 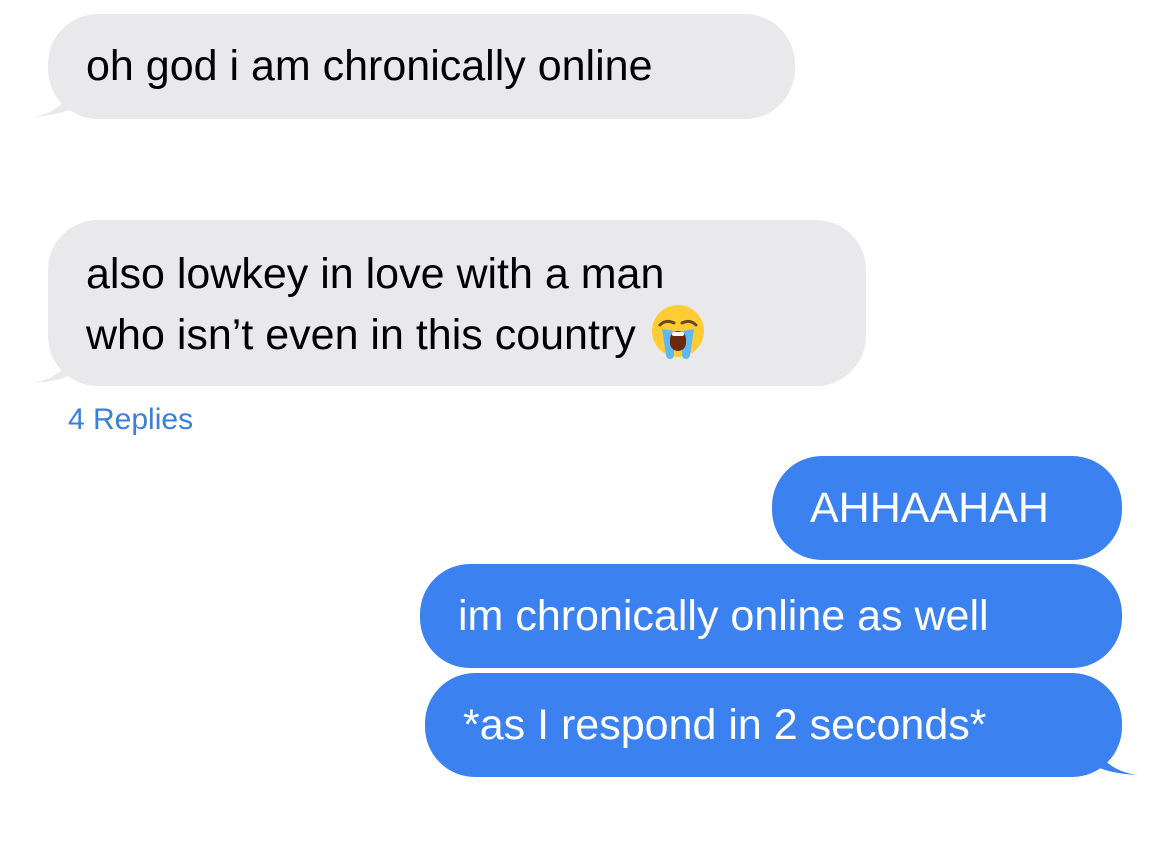 I want to click on sent-message-bubble: AHHAAHAH, so click(x=947, y=508).